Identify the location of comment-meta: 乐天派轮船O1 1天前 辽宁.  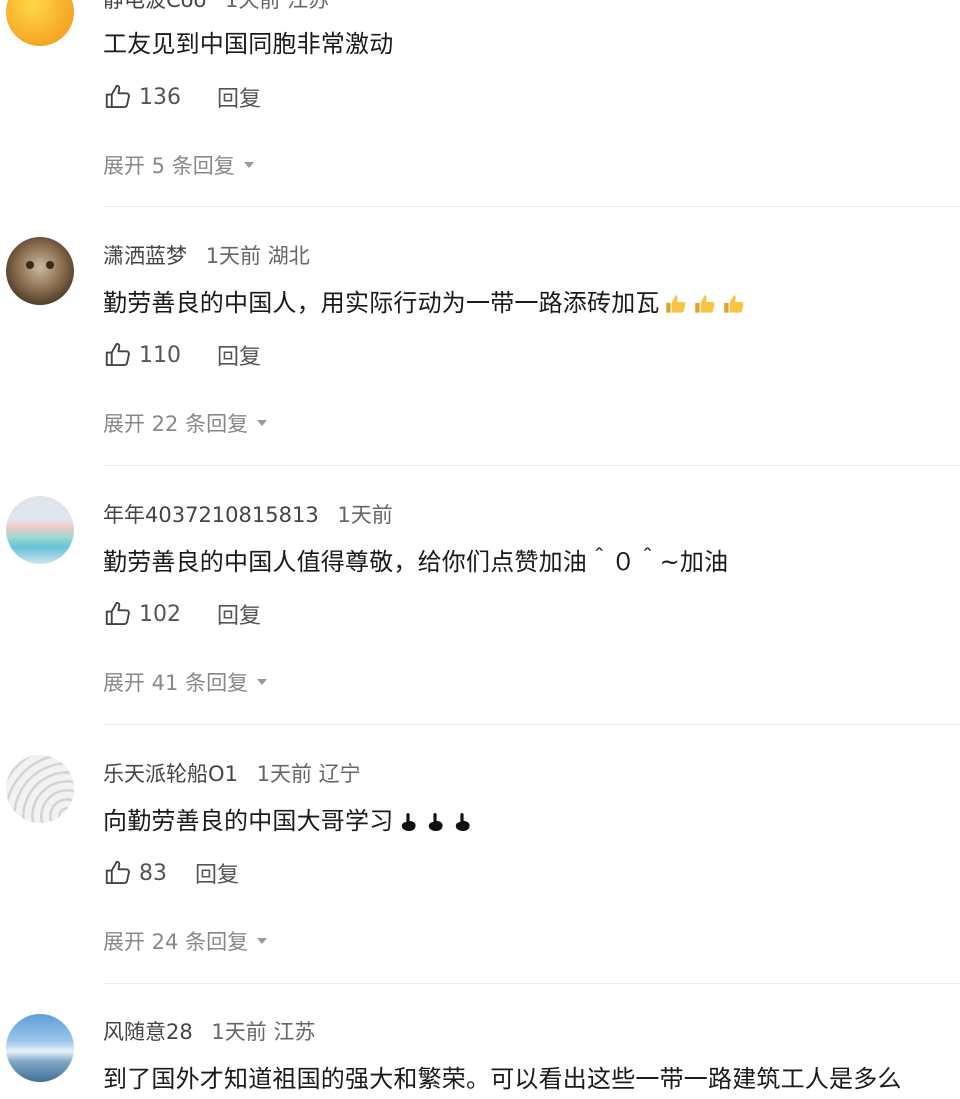
(232, 773).